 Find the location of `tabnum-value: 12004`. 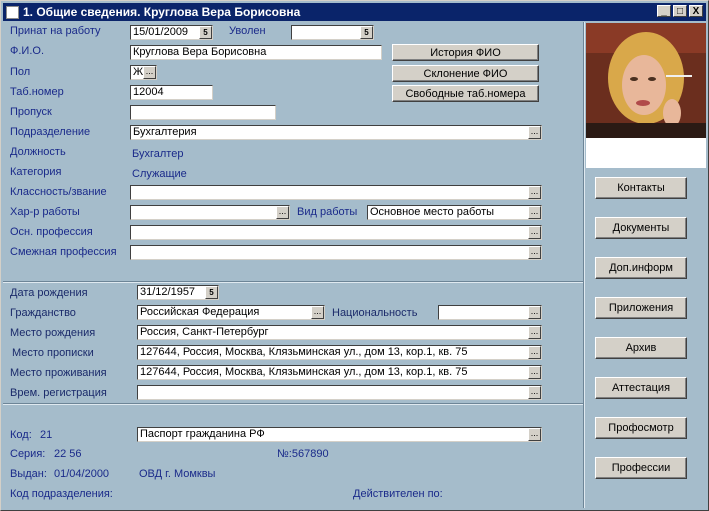

tabnum-value: 12004 is located at coordinates (148, 92).